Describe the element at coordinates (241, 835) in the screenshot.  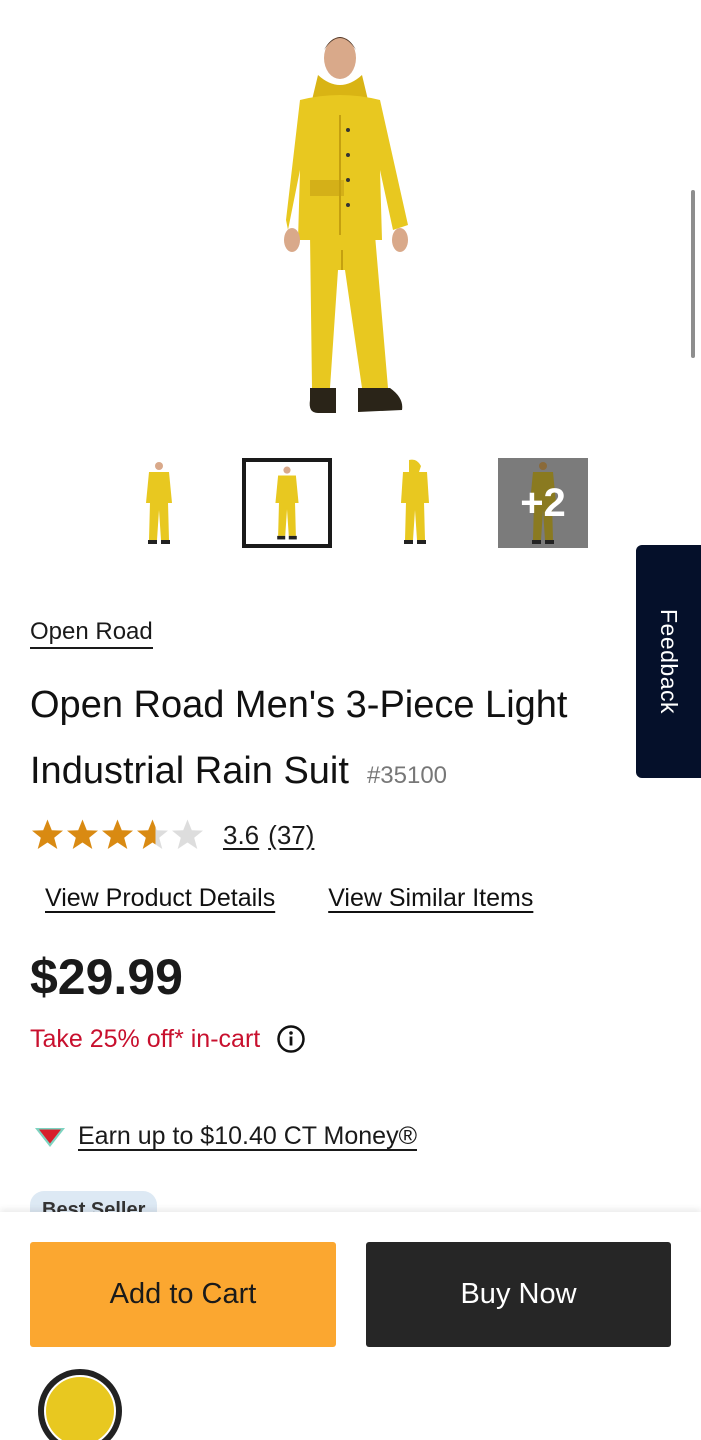
I see `rating-value: 3.6` at that location.